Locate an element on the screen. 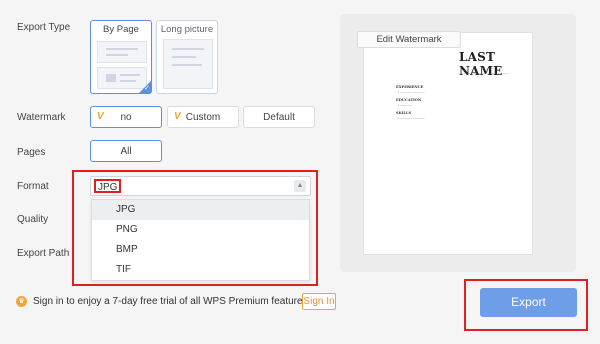 This screenshot has height=344, width=600. export-type-by-page: By Page ✓ is located at coordinates (121, 57).